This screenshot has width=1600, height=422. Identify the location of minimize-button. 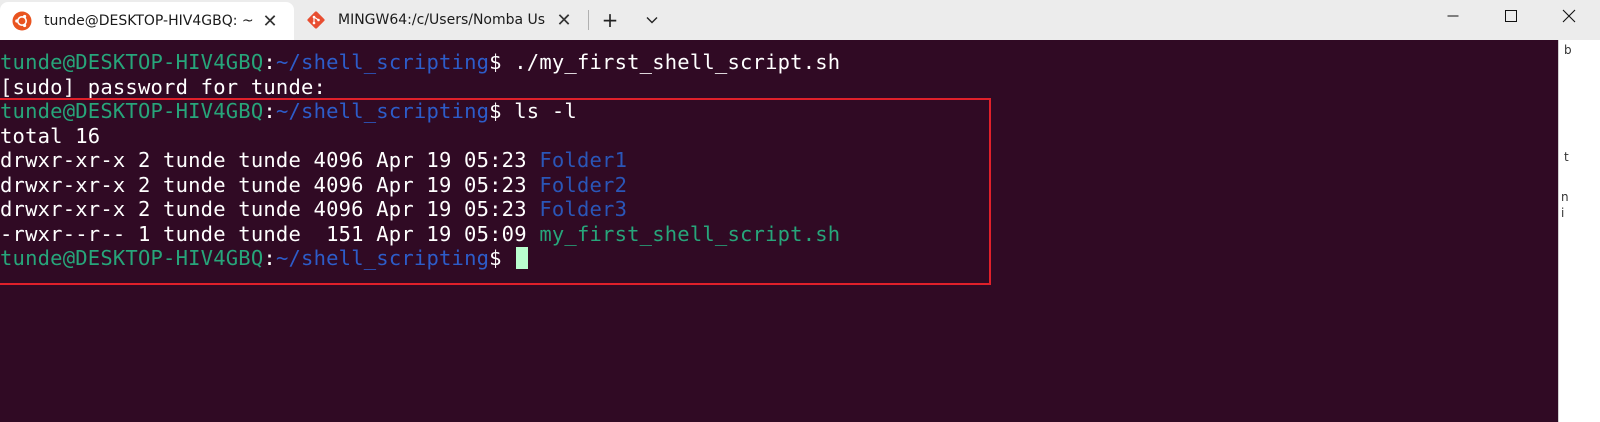
(1453, 16).